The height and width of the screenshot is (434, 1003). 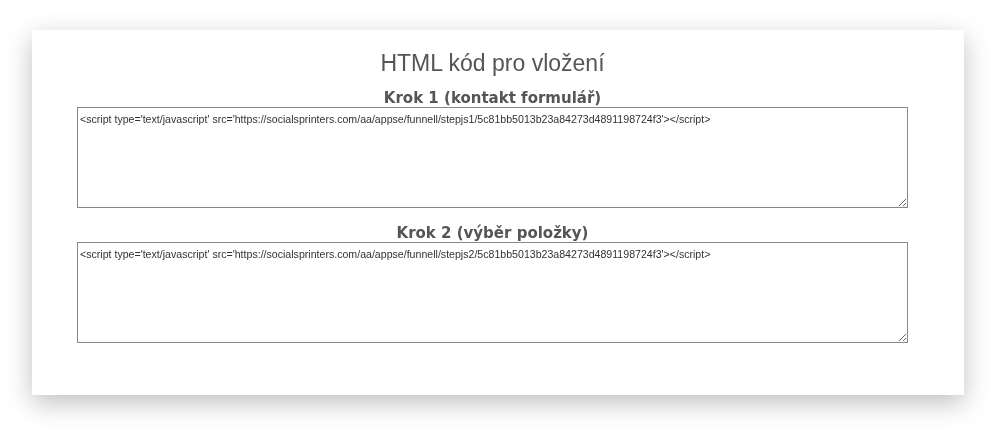 I want to click on step-label: Krok 1 (kontakt formulář), so click(x=492, y=98).